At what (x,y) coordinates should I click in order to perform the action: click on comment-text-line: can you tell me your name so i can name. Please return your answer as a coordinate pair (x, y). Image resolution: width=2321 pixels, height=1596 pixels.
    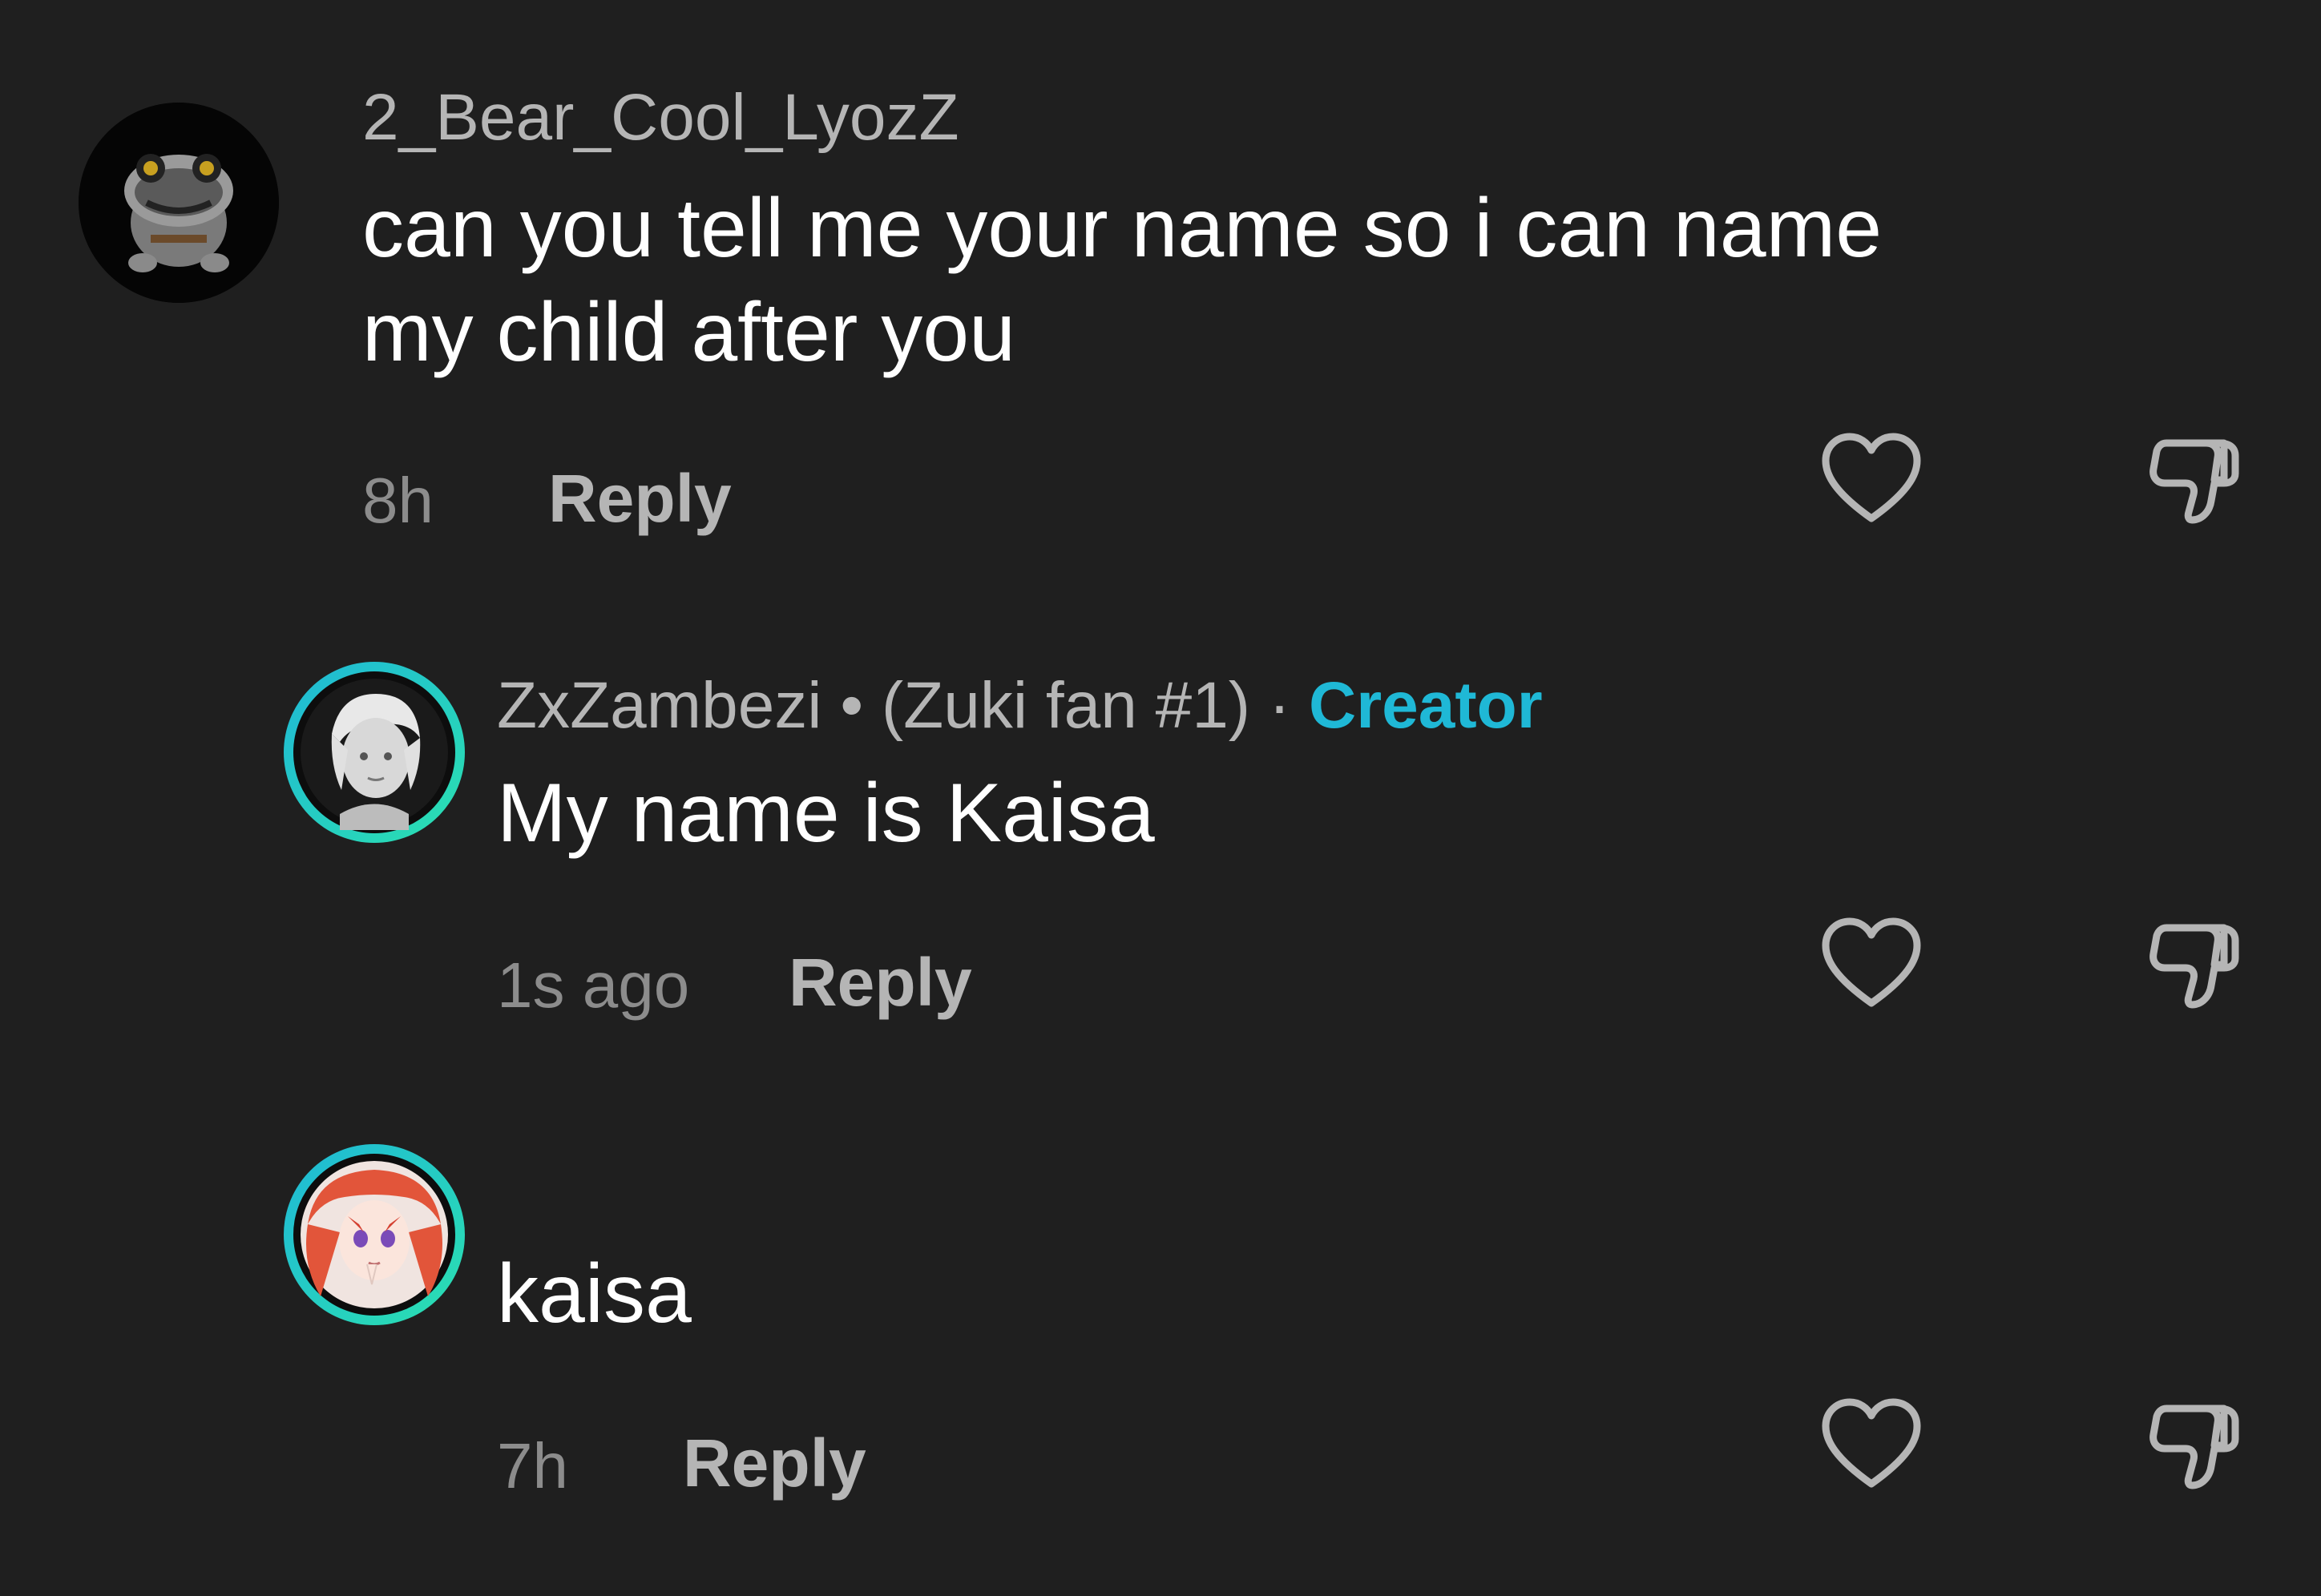
    Looking at the image, I should click on (1123, 228).